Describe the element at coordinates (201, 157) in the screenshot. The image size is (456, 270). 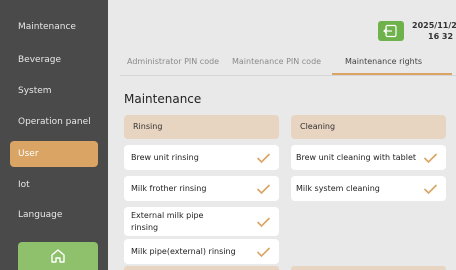
I see `permission-item-brew-unit-rinsing: Brew unit rinsing` at that location.